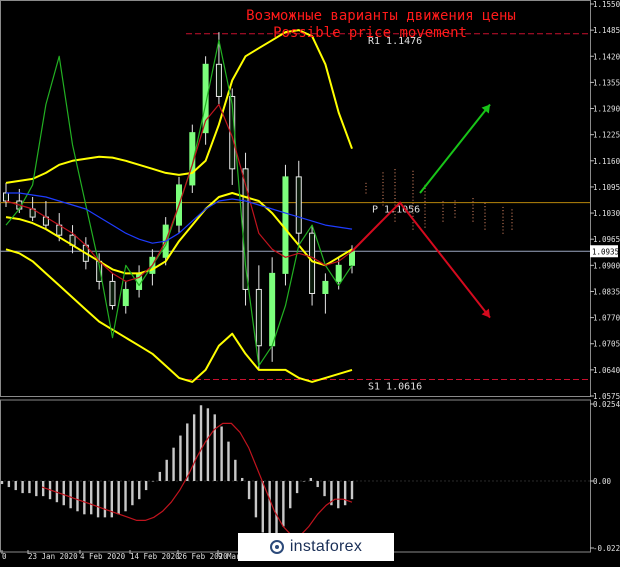 The image size is (620, 567). What do you see at coordinates (606, 318) in the screenshot?
I see `y-tick-label: 1.0770` at bounding box center [606, 318].